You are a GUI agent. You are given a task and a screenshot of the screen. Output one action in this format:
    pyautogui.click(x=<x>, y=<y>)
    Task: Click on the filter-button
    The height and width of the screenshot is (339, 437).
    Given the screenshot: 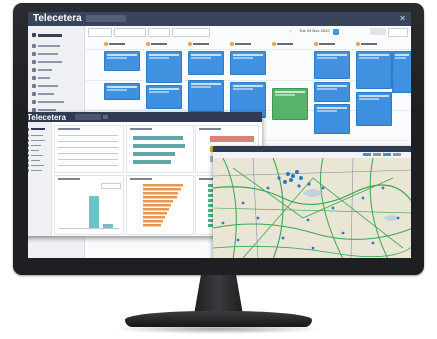 What is the action you would take?
    pyautogui.click(x=159, y=32)
    